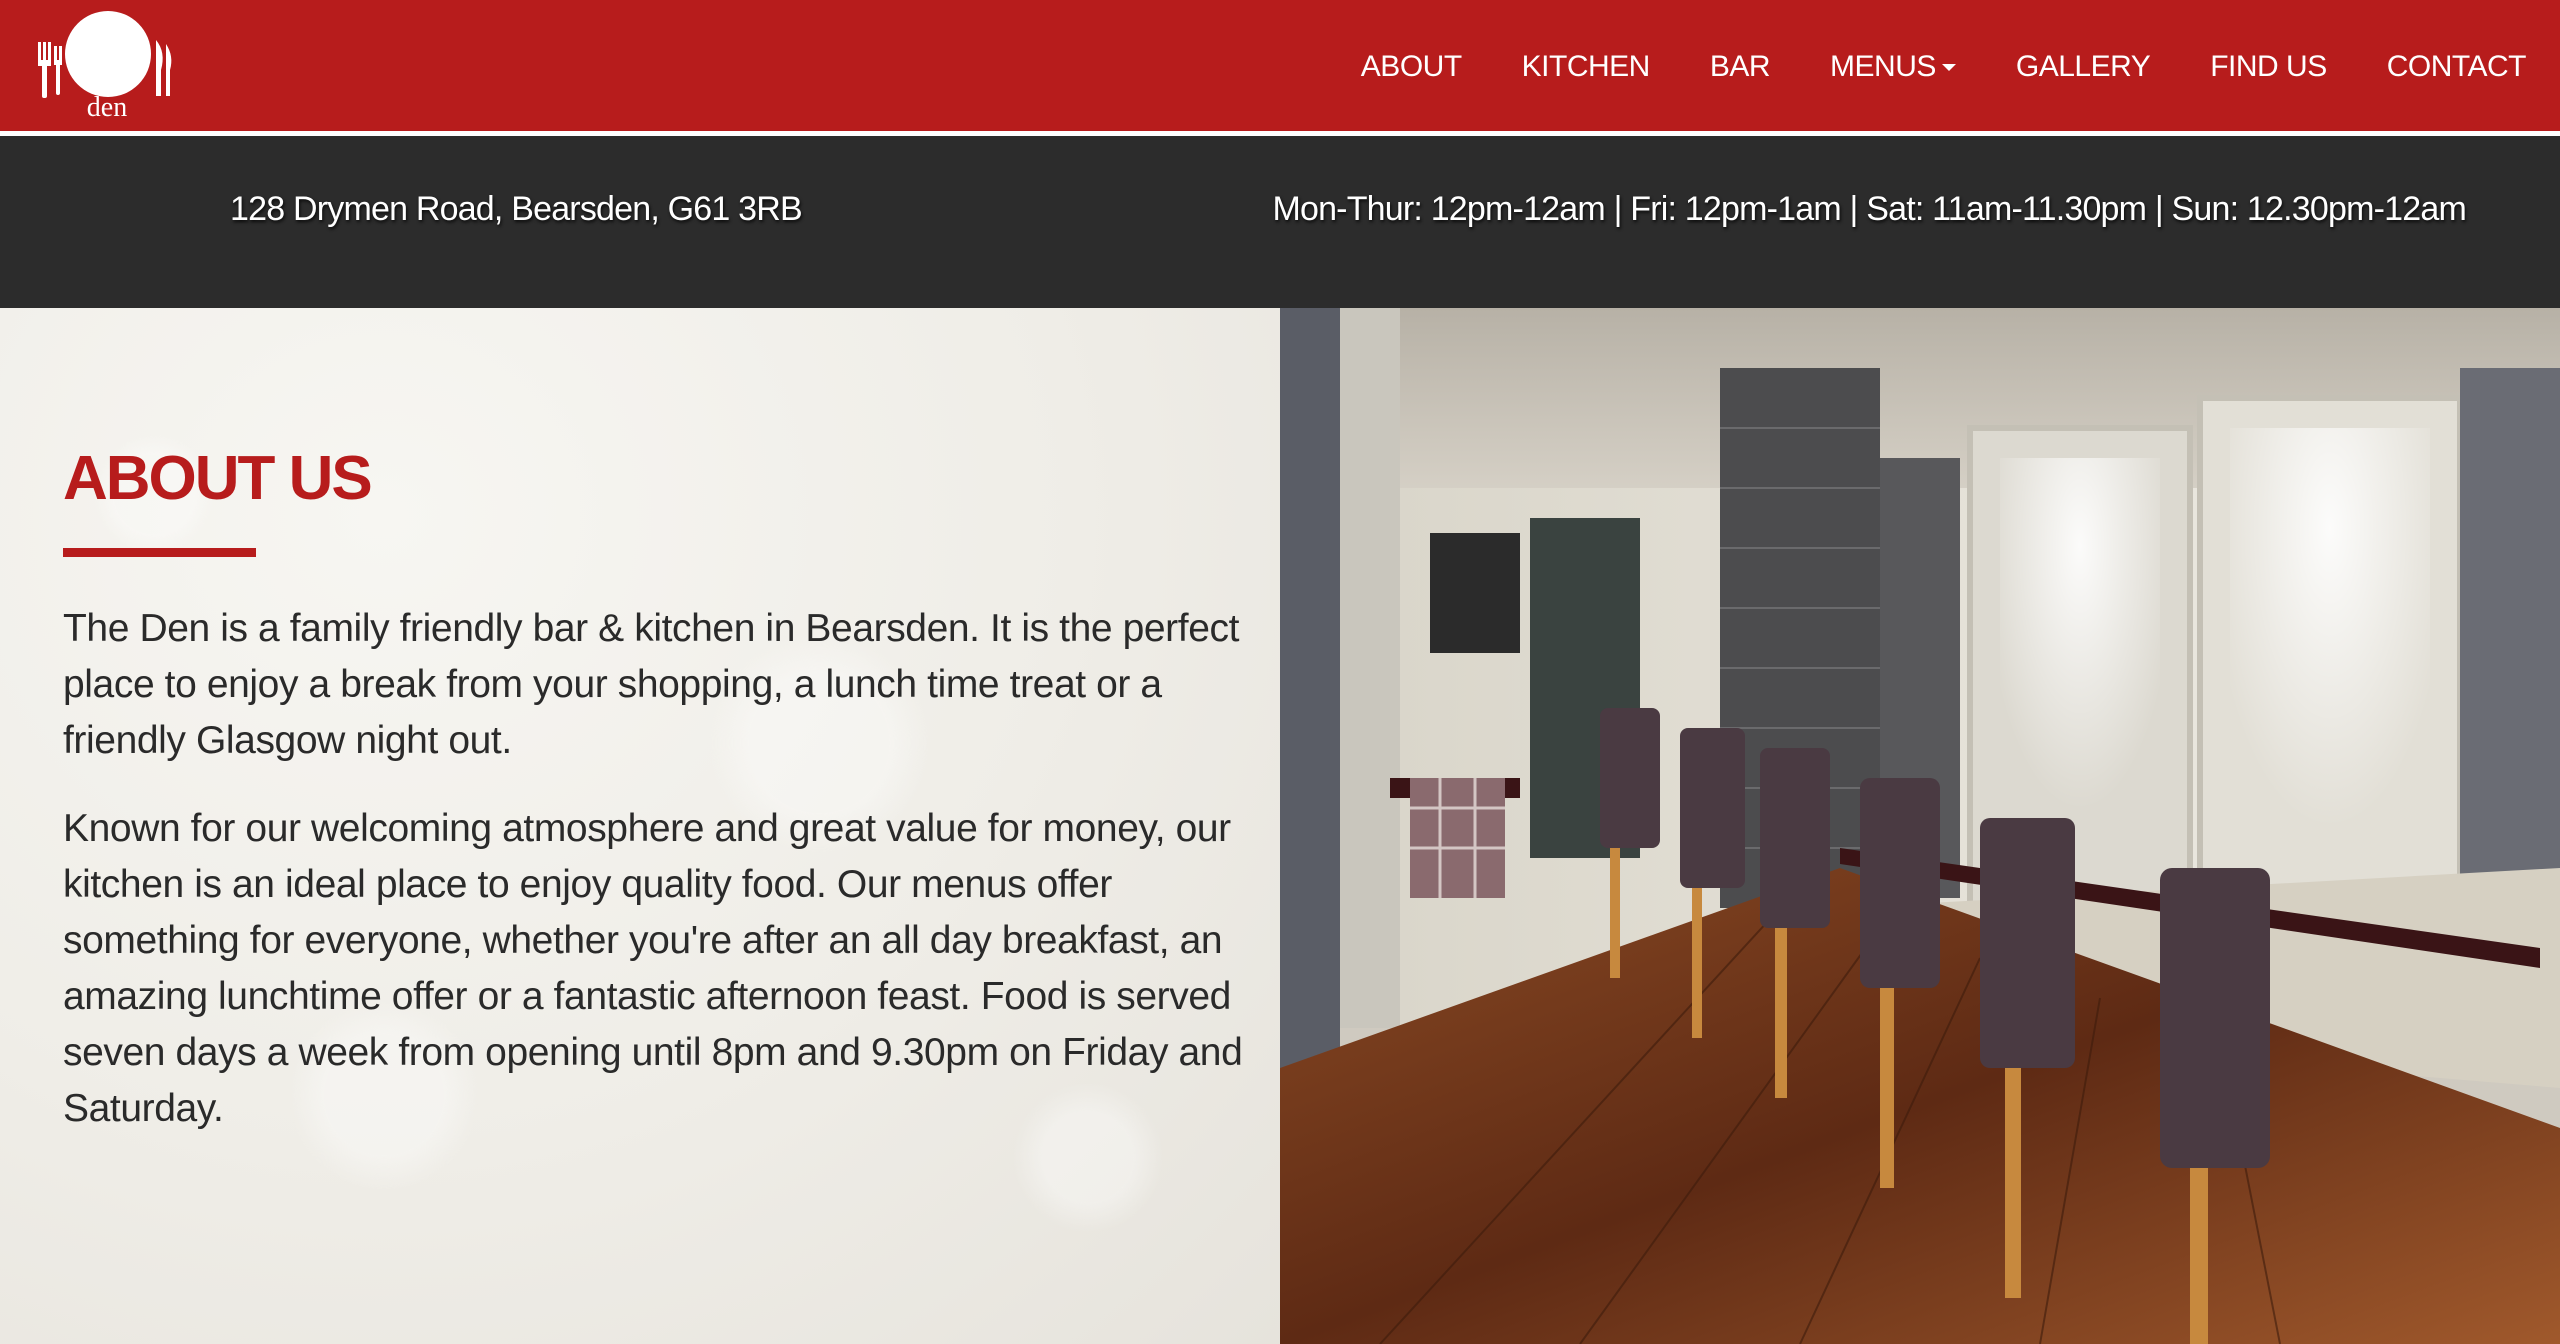 Image resolution: width=2560 pixels, height=1344 pixels. I want to click on caret-down-icon, so click(1948, 67).